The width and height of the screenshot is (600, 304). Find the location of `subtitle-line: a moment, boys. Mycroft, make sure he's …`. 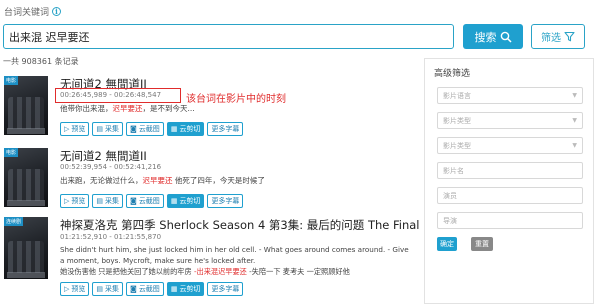

subtitle-line: a moment, boys. Mycroft, make sure he's … is located at coordinates (158, 260).